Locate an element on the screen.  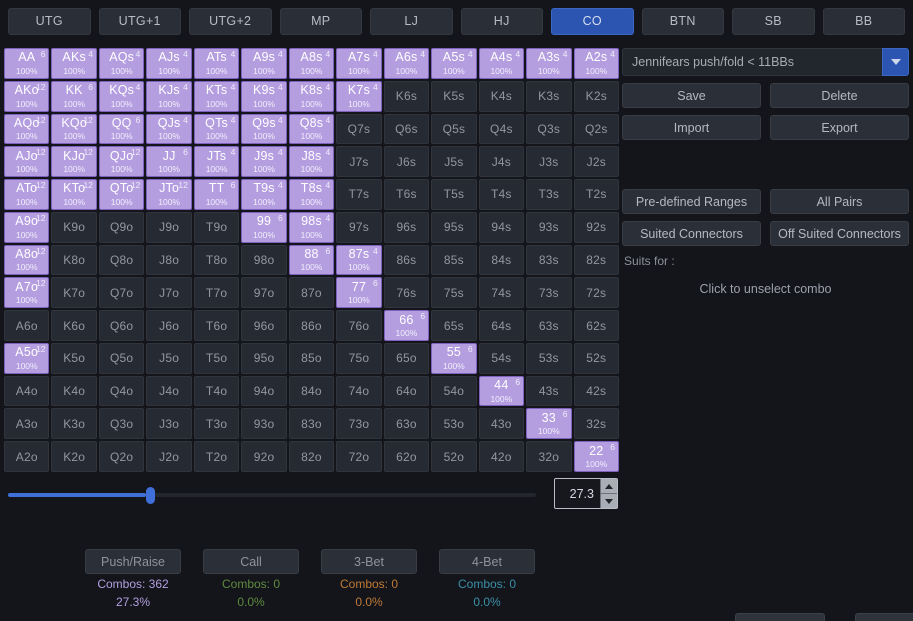
hand-cell-K4s: K4s is located at coordinates (501, 96).